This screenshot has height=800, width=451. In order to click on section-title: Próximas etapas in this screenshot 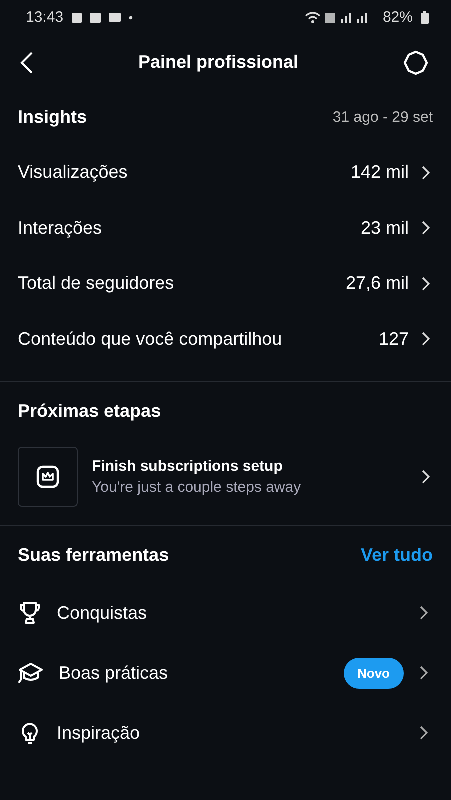, I will do `click(90, 411)`.